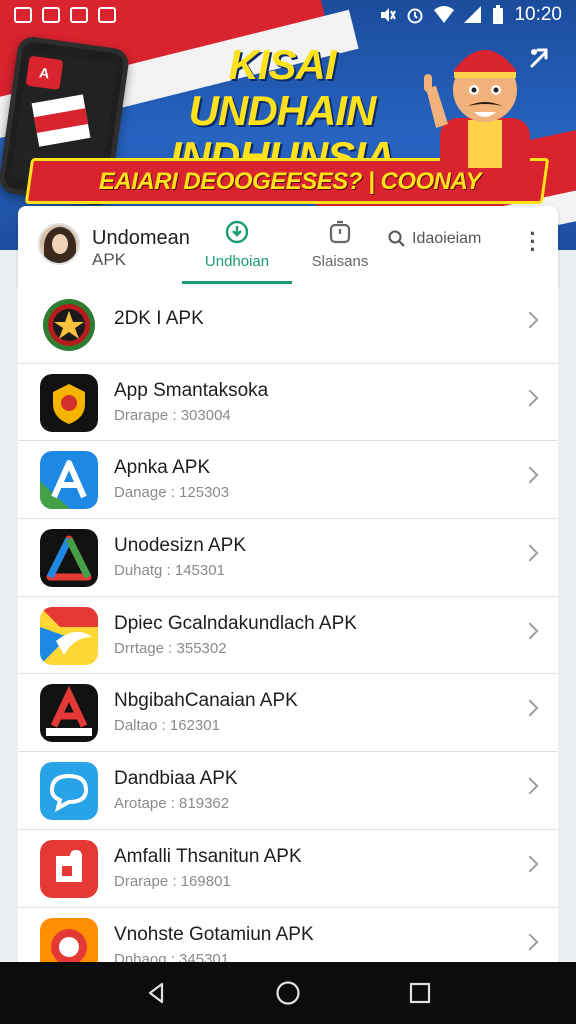 Image resolution: width=576 pixels, height=1024 pixels. I want to click on shield-icon, so click(69, 402).